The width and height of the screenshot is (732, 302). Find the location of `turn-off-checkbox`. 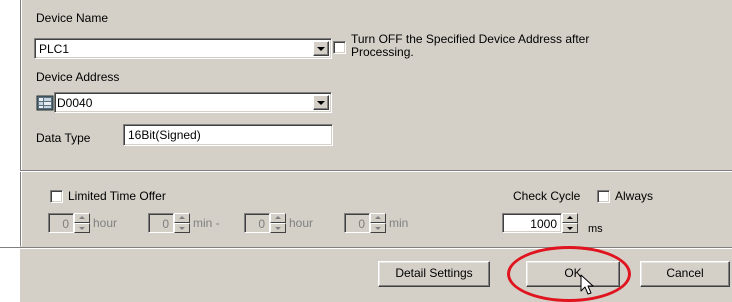

turn-off-checkbox is located at coordinates (339, 47).